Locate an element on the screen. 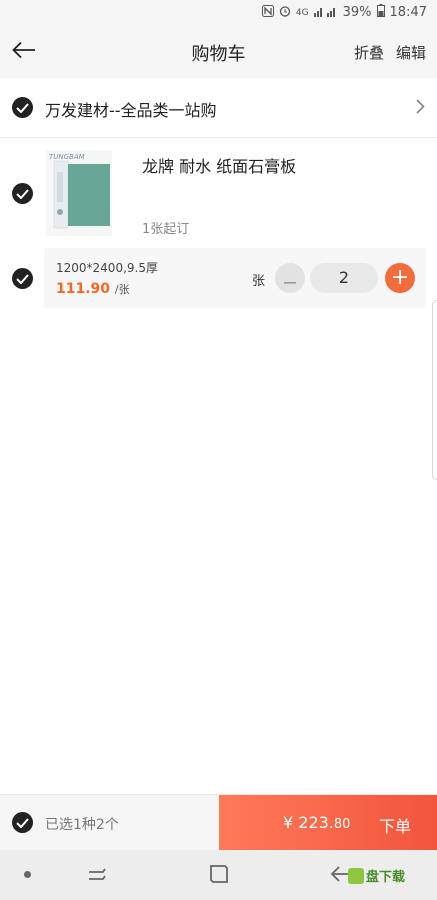 The width and height of the screenshot is (437, 900). sku-spec: 1200*2400,9.5厚 is located at coordinates (107, 268).